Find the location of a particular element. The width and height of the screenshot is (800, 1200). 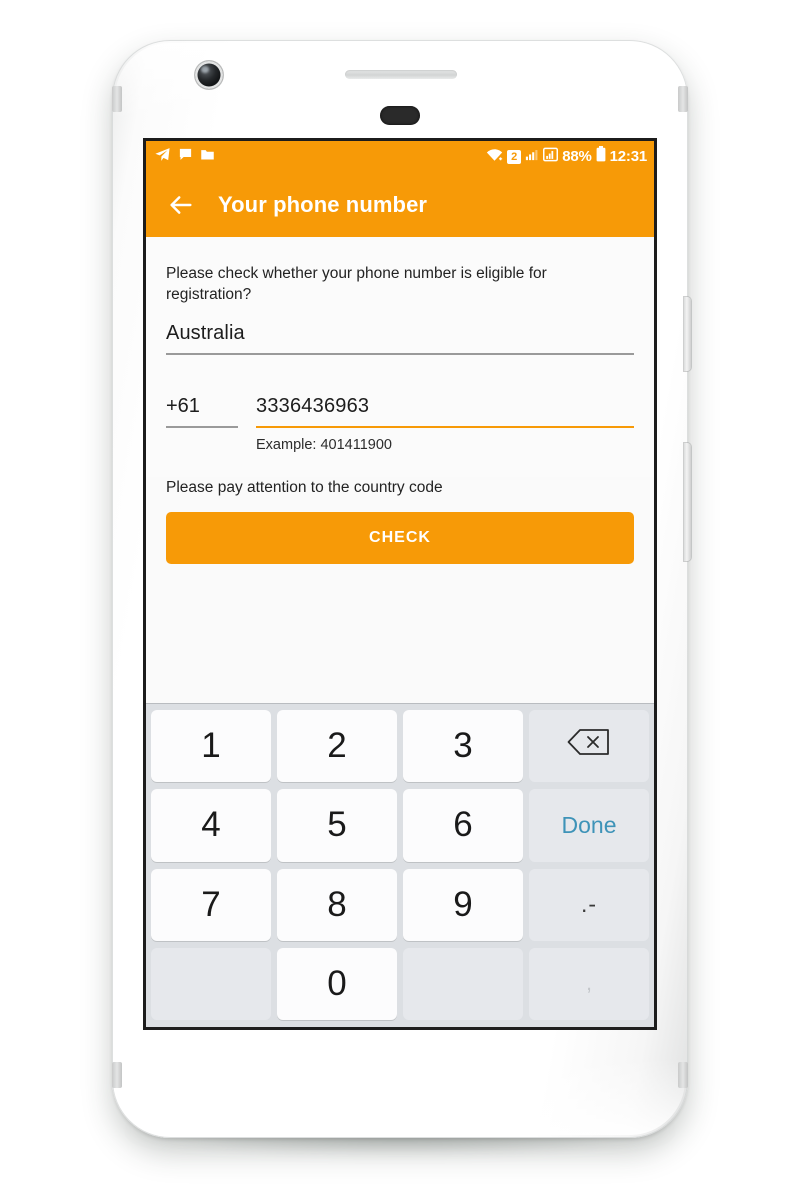

key-blank-left is located at coordinates (211, 983).